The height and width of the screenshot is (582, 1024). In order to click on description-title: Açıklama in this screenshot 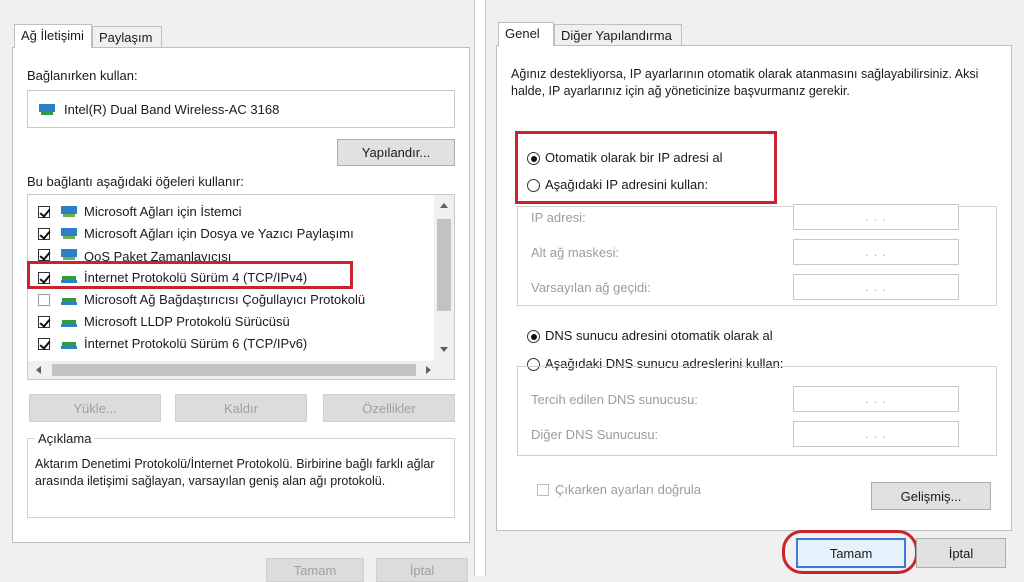, I will do `click(65, 438)`.